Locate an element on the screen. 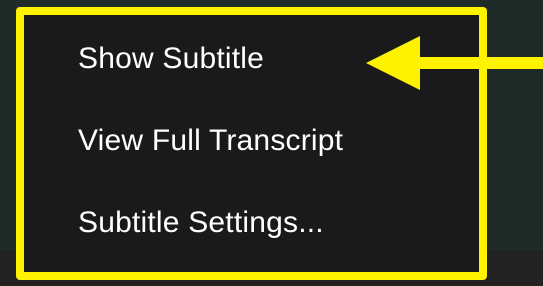  arrow-head is located at coordinates (393, 63).